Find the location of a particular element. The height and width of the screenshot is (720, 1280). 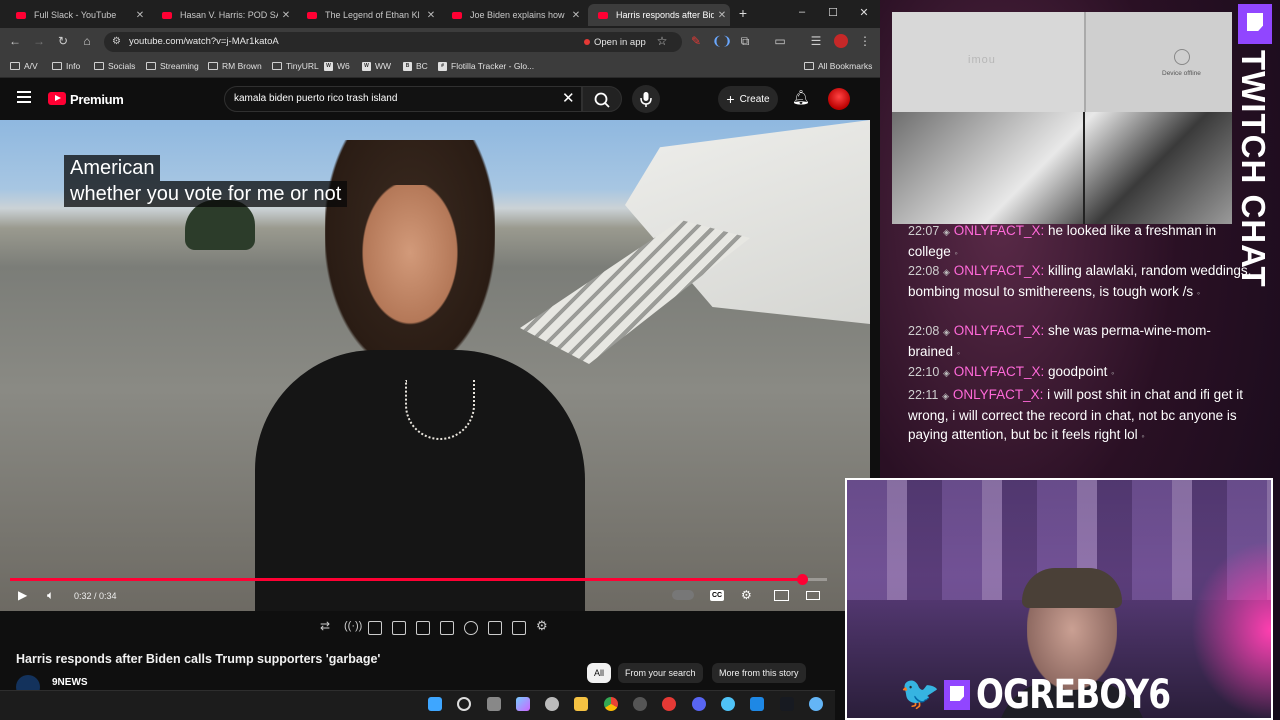

taskbar-search-icon is located at coordinates (464, 704).